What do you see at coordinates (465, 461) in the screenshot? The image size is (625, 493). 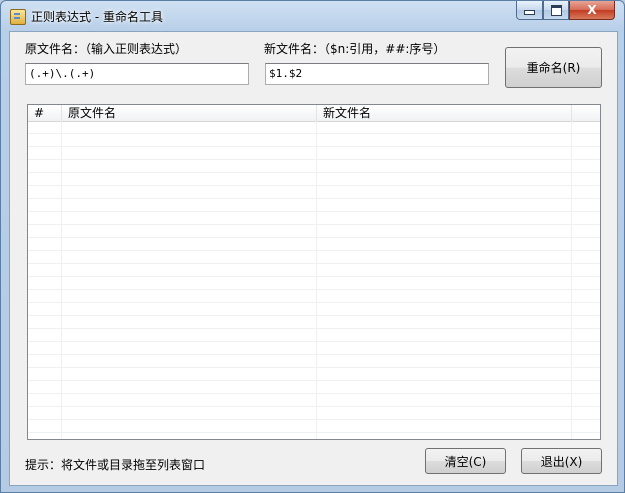 I see `clear-button: 清空(C)` at bounding box center [465, 461].